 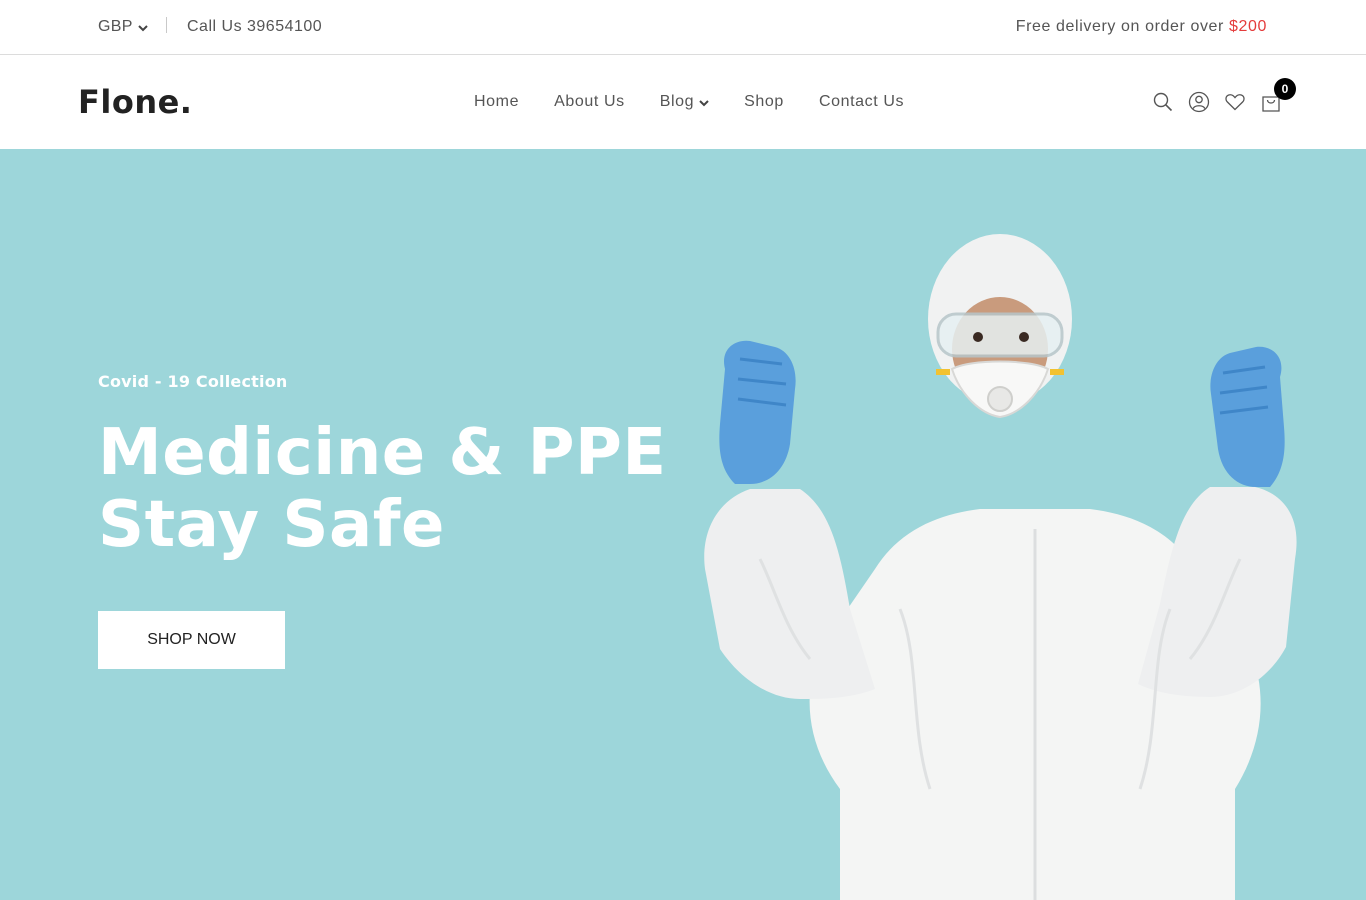 I want to click on nav-about-us: About Us, so click(x=589, y=102).